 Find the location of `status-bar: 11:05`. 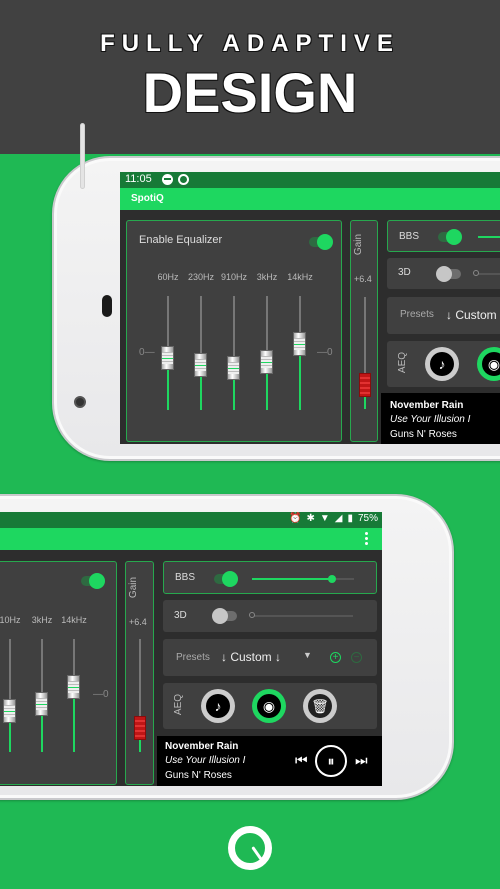

status-bar: 11:05 is located at coordinates (310, 180).